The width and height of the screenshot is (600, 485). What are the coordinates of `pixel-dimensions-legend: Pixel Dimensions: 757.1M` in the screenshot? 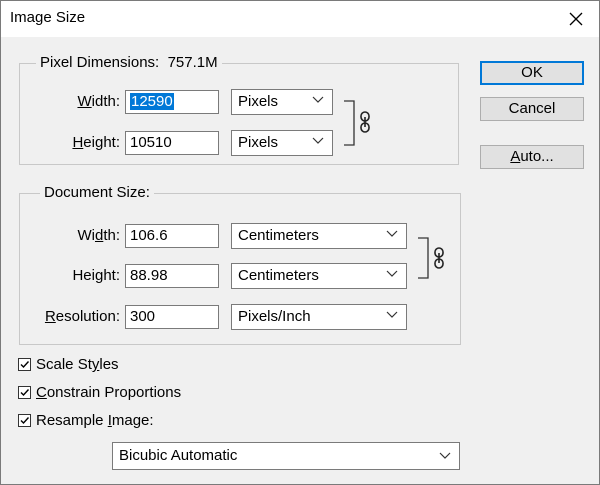 It's located at (129, 63).